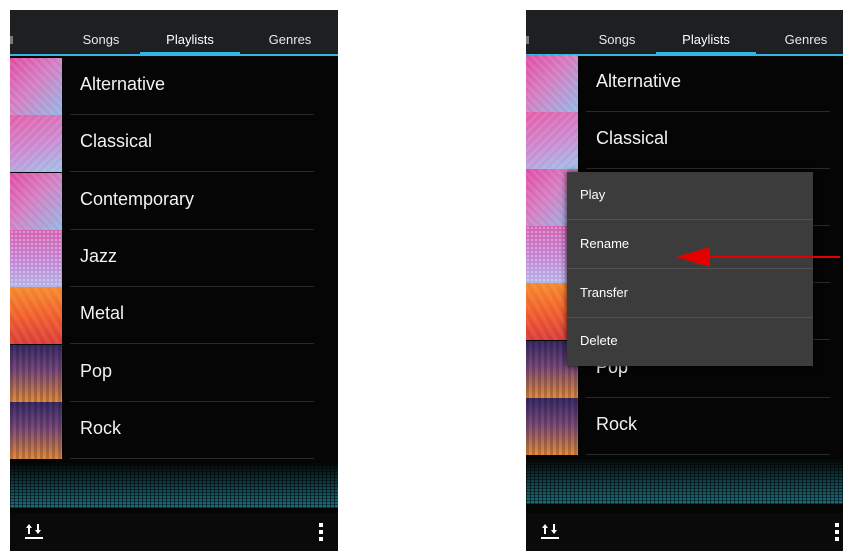 Image resolution: width=843 pixels, height=551 pixels. Describe the element at coordinates (693, 257) in the screenshot. I see `annotation-arrow-head-icon` at that location.